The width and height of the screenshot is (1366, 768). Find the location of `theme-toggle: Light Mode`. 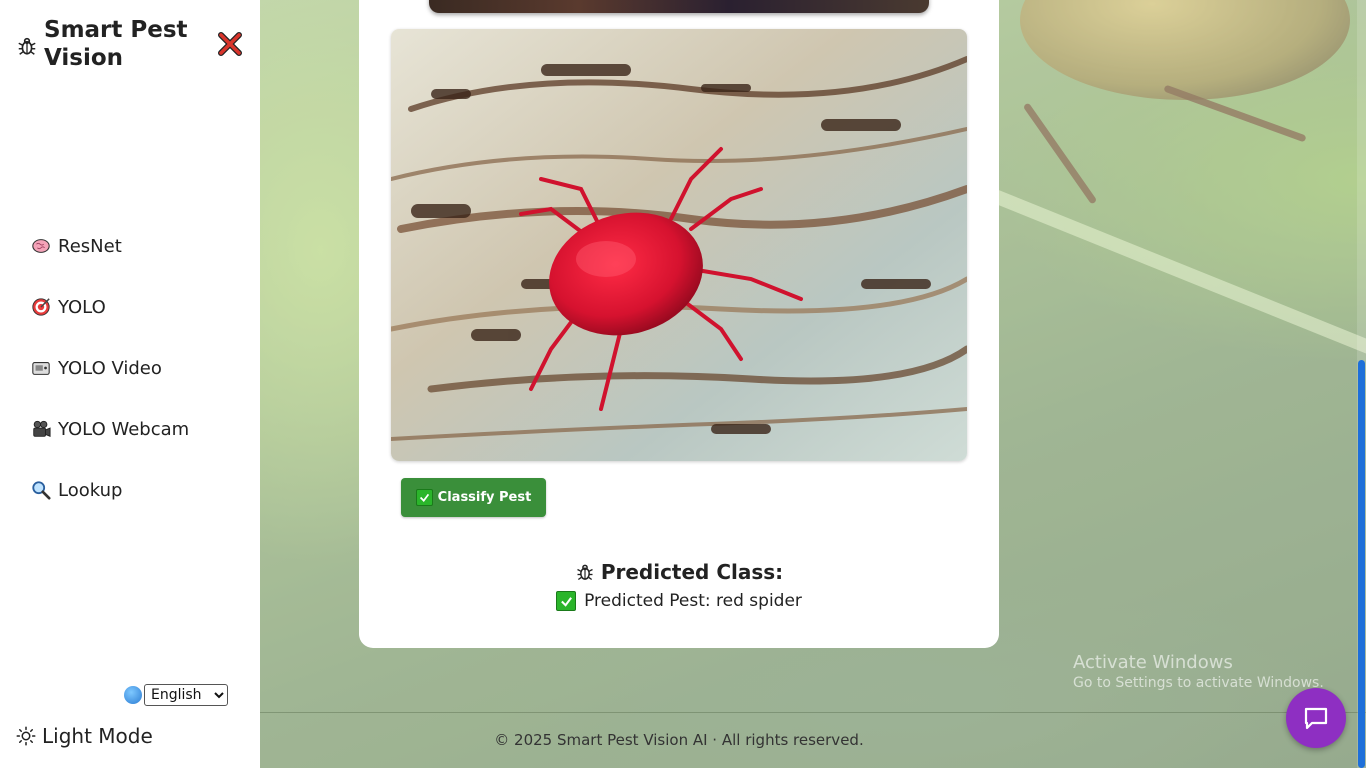

theme-toggle: Light Mode is located at coordinates (84, 736).